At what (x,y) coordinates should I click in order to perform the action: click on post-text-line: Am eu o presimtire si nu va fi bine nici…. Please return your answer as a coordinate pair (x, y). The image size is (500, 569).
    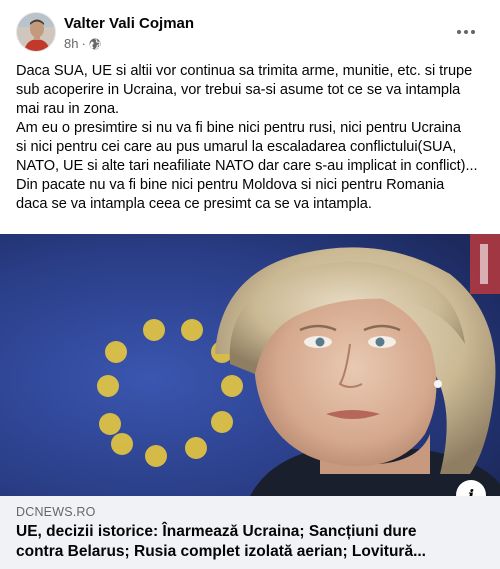
    Looking at the image, I should click on (238, 128).